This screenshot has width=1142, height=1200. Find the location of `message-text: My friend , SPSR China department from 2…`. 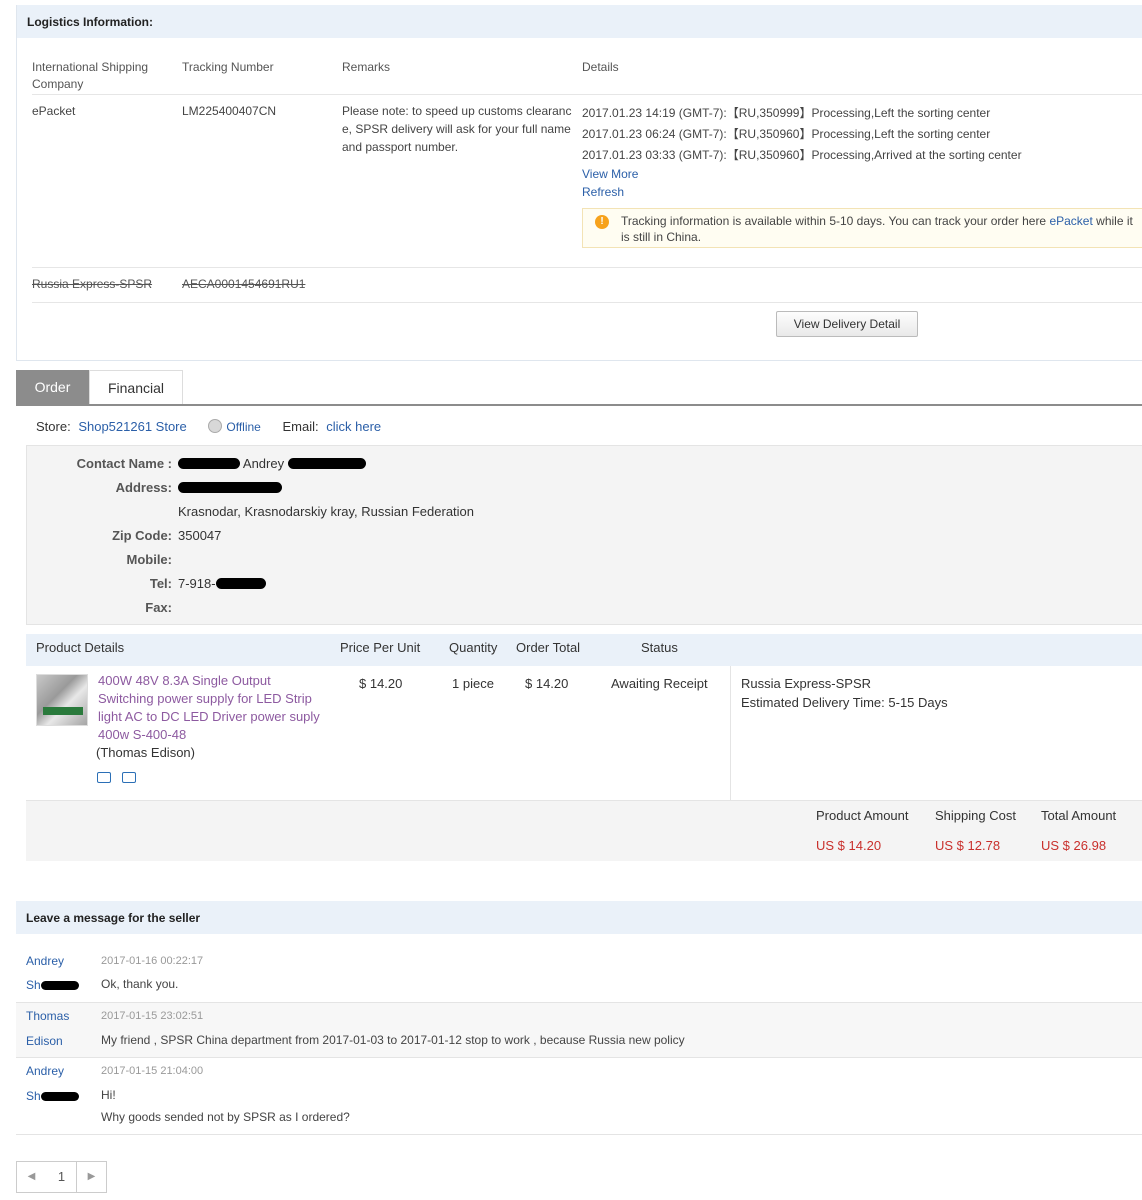

message-text: My friend , SPSR China department from 2… is located at coordinates (393, 1040).